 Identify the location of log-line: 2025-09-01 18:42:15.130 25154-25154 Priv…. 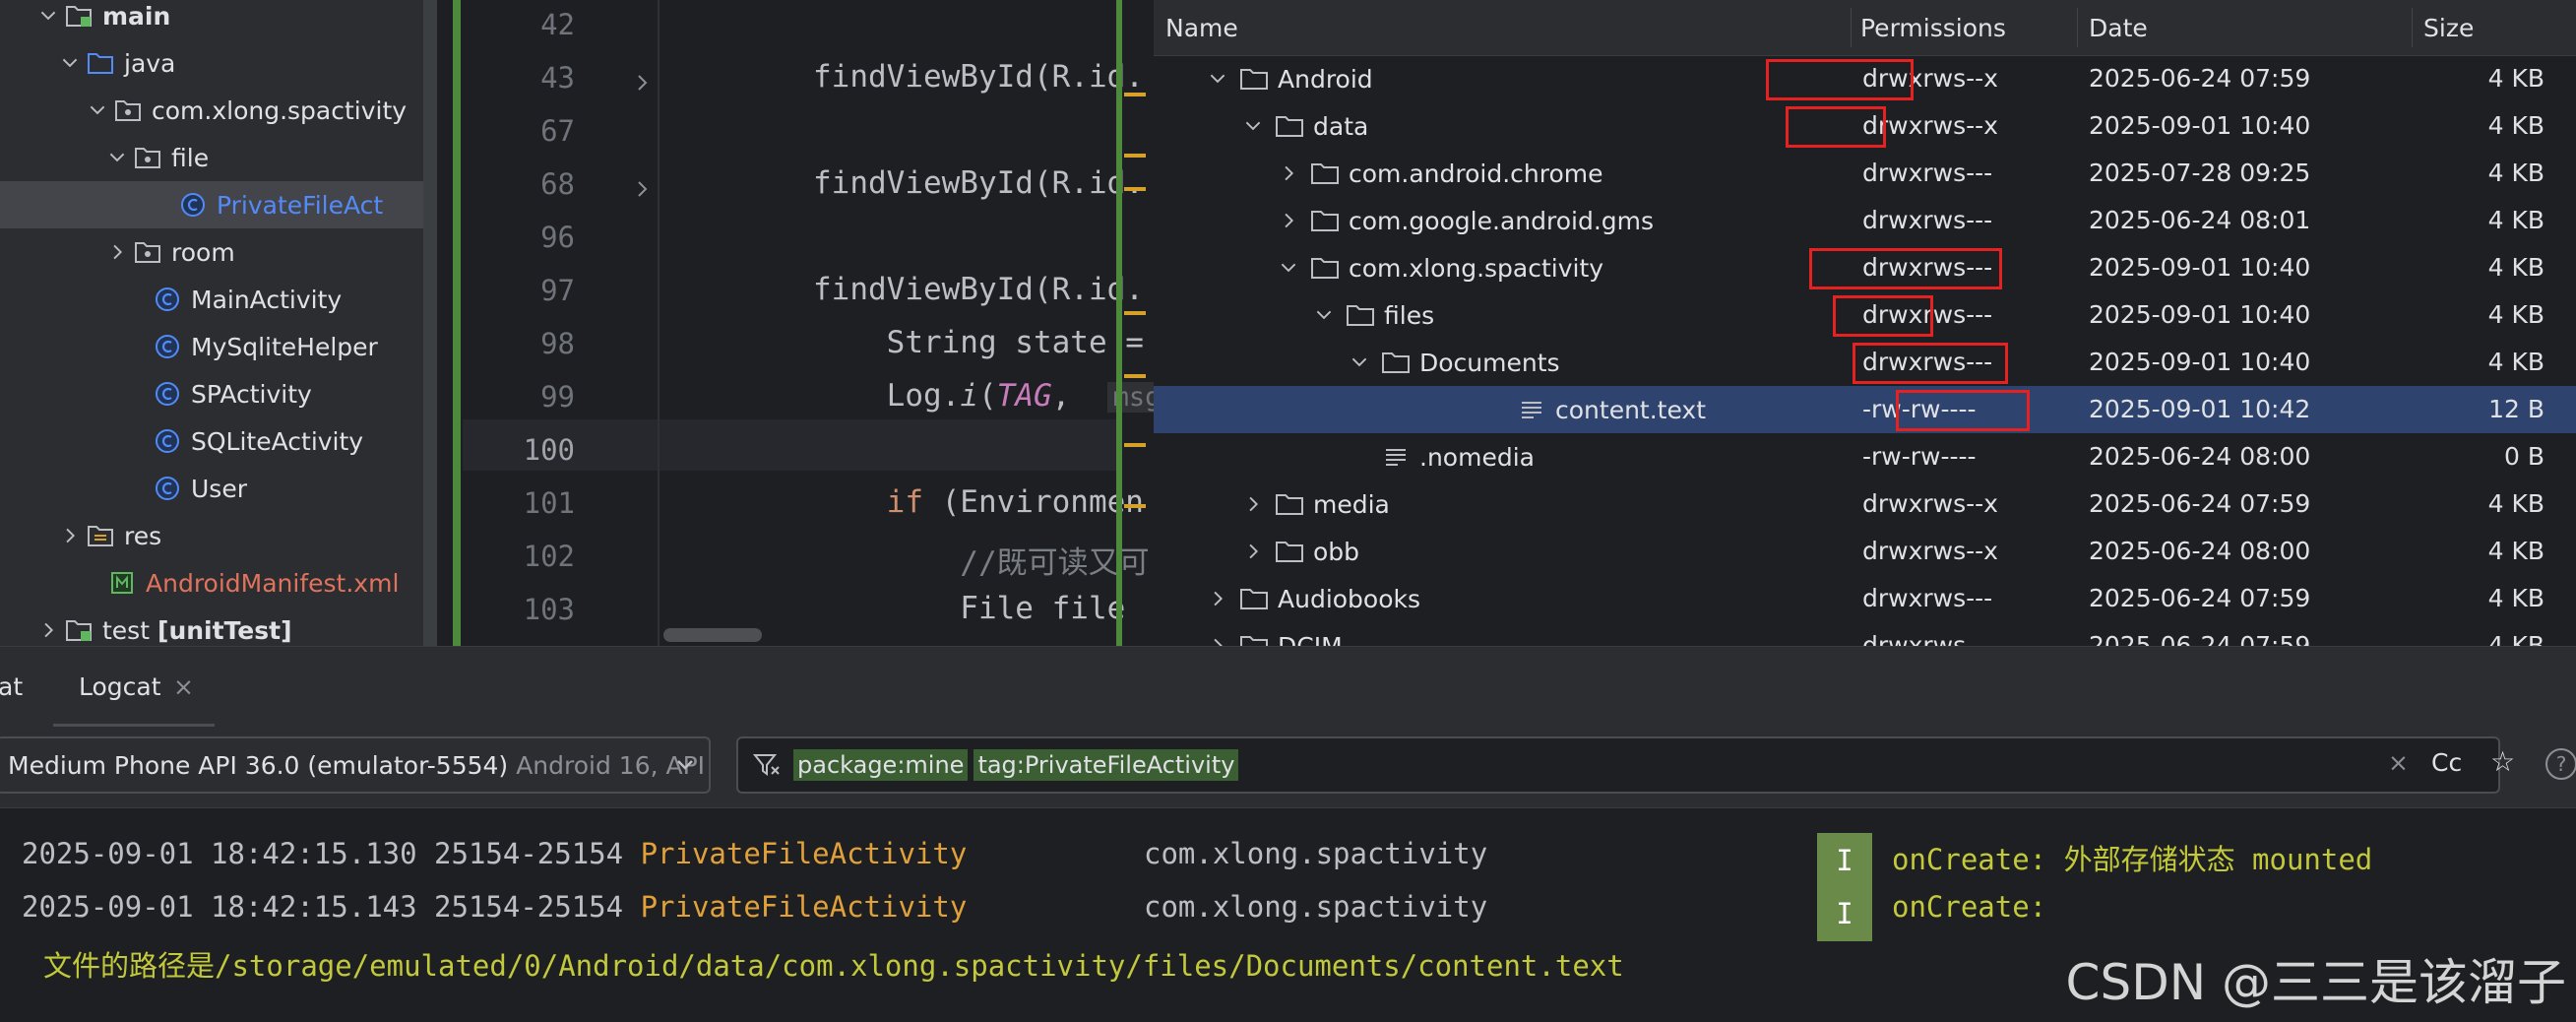
(495, 853).